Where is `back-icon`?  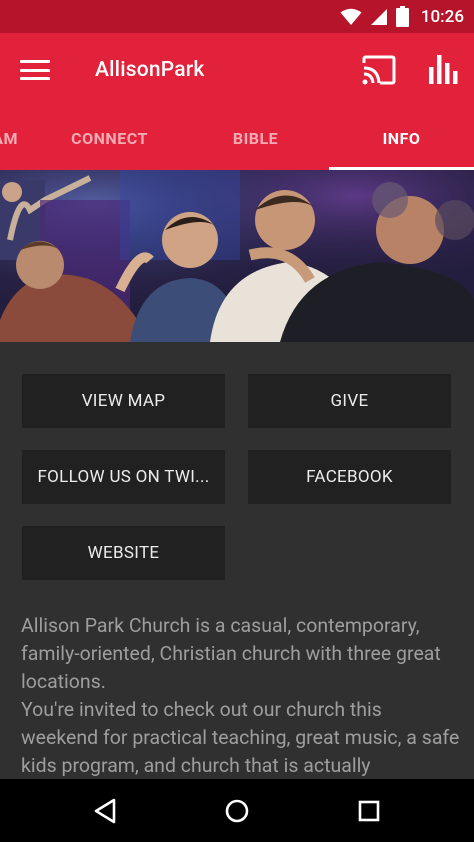 back-icon is located at coordinates (105, 811).